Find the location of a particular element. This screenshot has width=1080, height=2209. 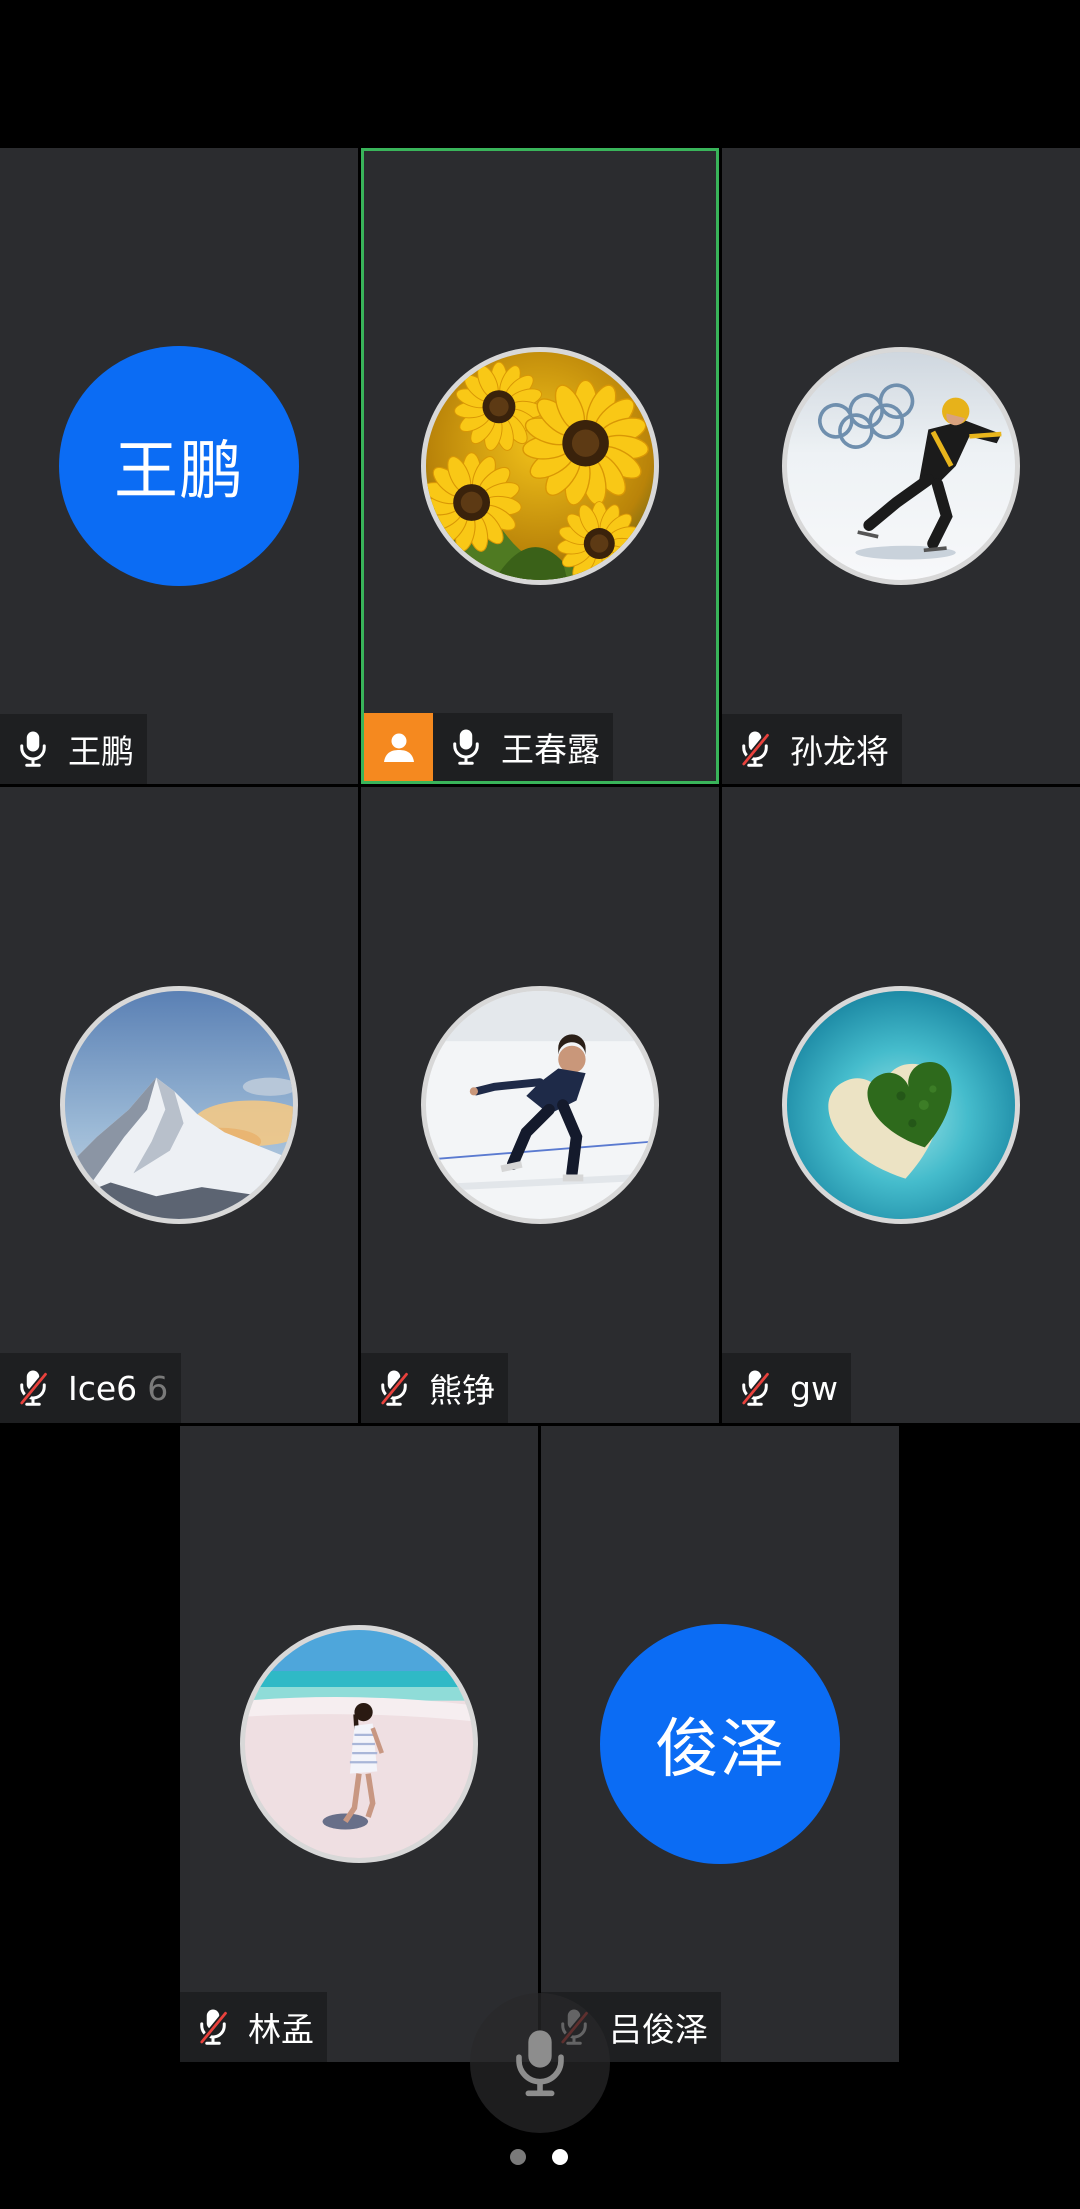

name-label: 林孟 is located at coordinates (253, 2027).